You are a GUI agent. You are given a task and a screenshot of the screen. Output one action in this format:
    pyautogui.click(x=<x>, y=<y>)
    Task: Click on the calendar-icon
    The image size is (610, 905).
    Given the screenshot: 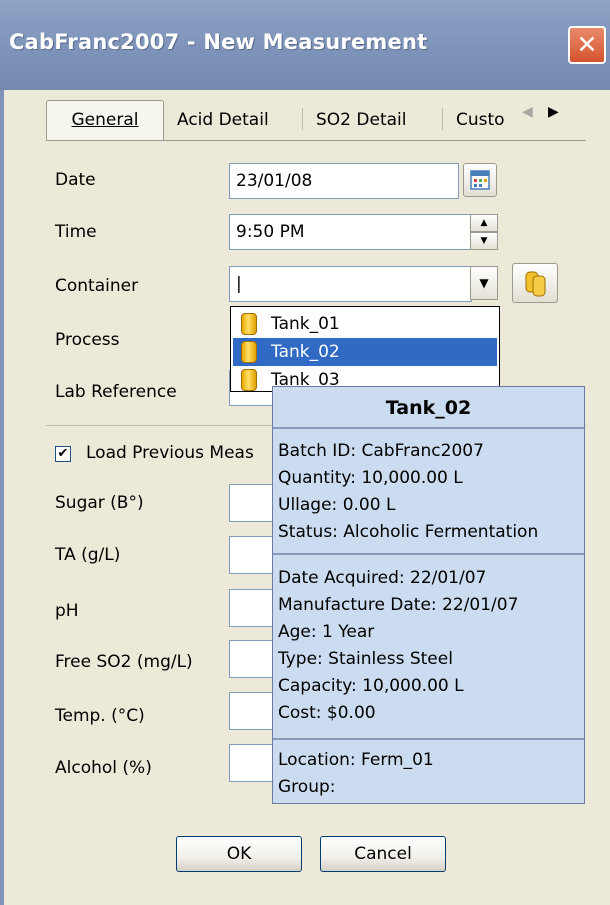 What is the action you would take?
    pyautogui.click(x=480, y=180)
    